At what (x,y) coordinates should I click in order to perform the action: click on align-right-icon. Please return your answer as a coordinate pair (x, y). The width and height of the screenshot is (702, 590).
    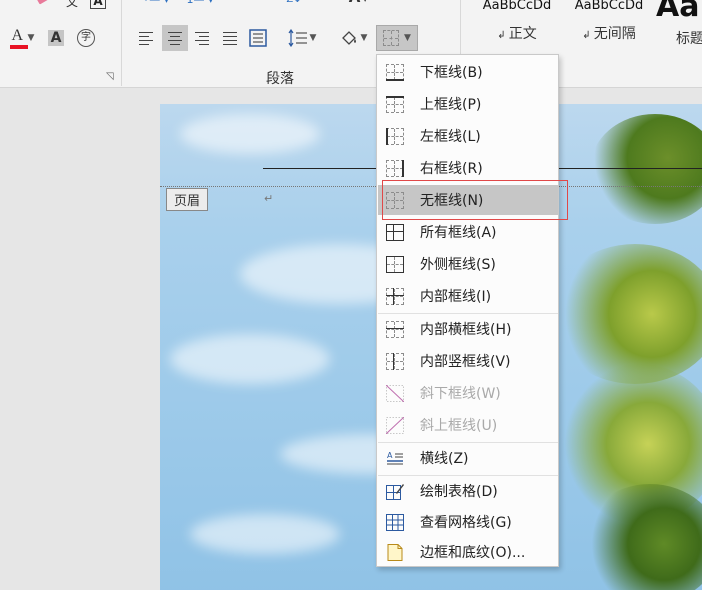
    Looking at the image, I should click on (202, 38).